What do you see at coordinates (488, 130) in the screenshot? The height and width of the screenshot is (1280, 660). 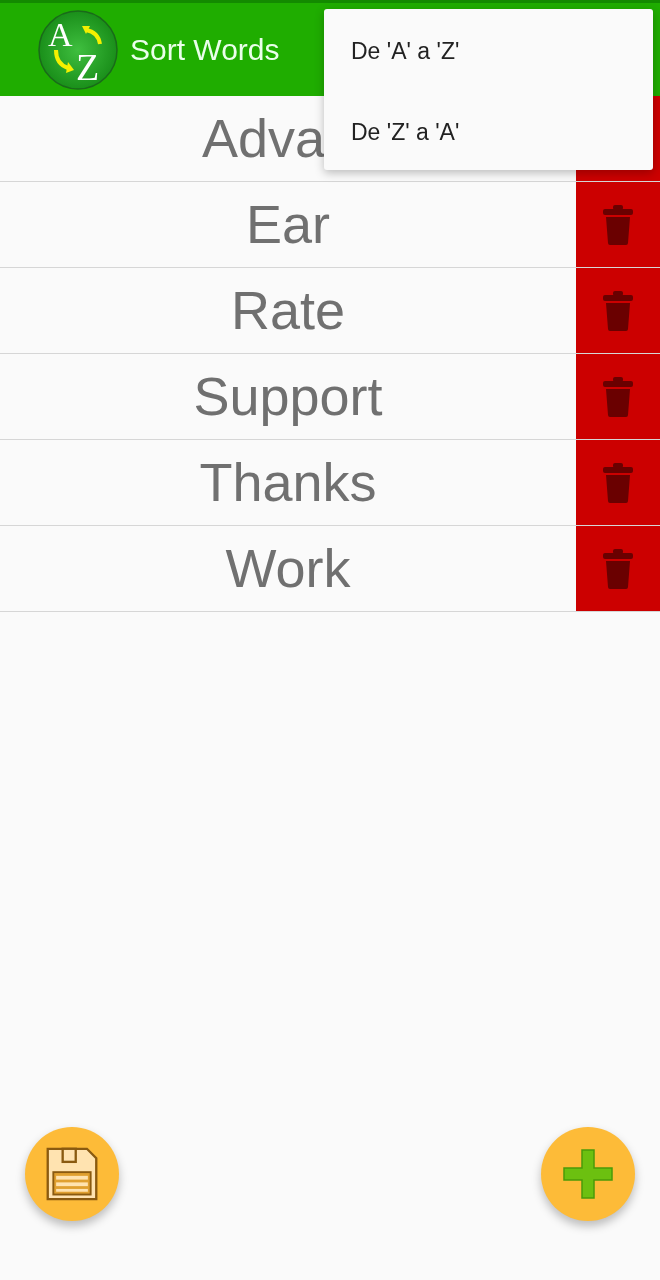 I see `menu-item: De 'Z' a 'A'` at bounding box center [488, 130].